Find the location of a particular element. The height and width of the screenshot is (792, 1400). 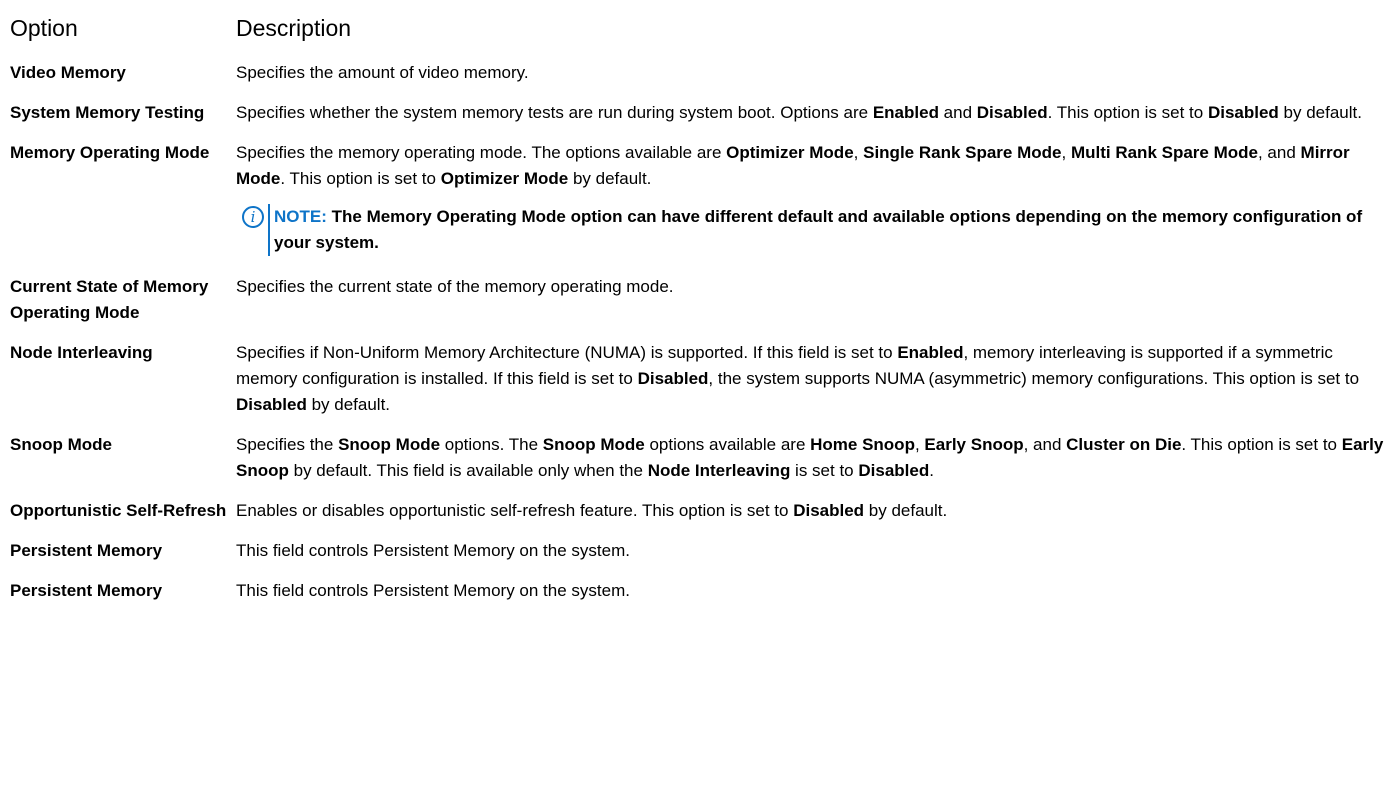

option-name: Memory Operating Mode is located at coordinates (110, 152).